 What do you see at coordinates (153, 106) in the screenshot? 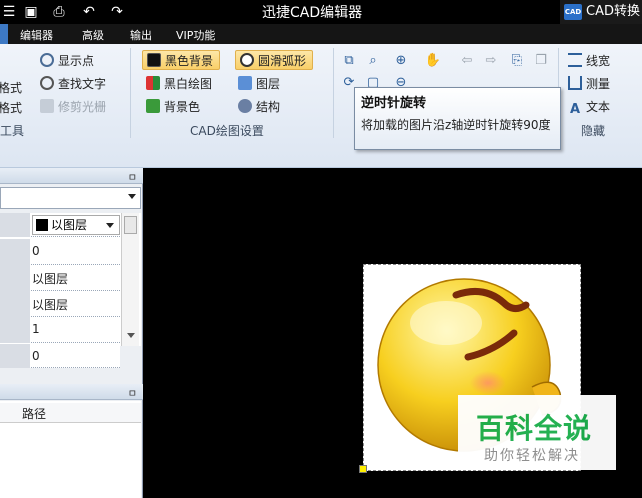
I see `background-color-icon` at bounding box center [153, 106].